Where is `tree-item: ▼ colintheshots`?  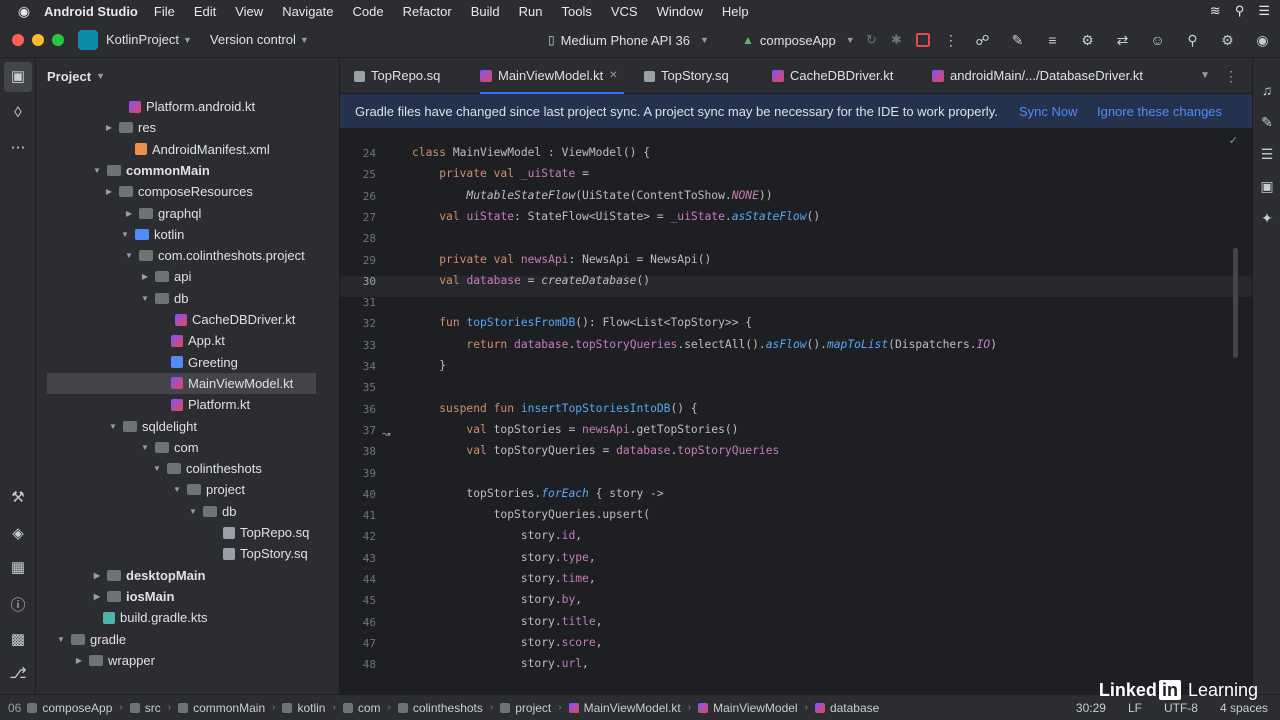 tree-item: ▼ colintheshots is located at coordinates (206, 468).